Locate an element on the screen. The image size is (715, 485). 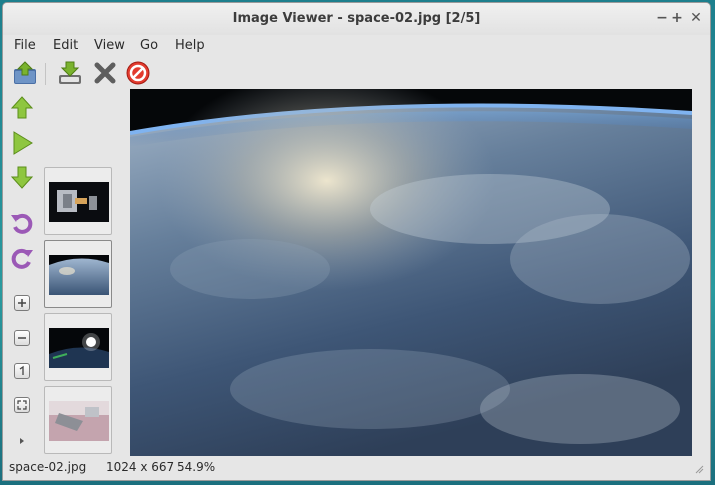
thumbnail-2-selected is located at coordinates (78, 274).